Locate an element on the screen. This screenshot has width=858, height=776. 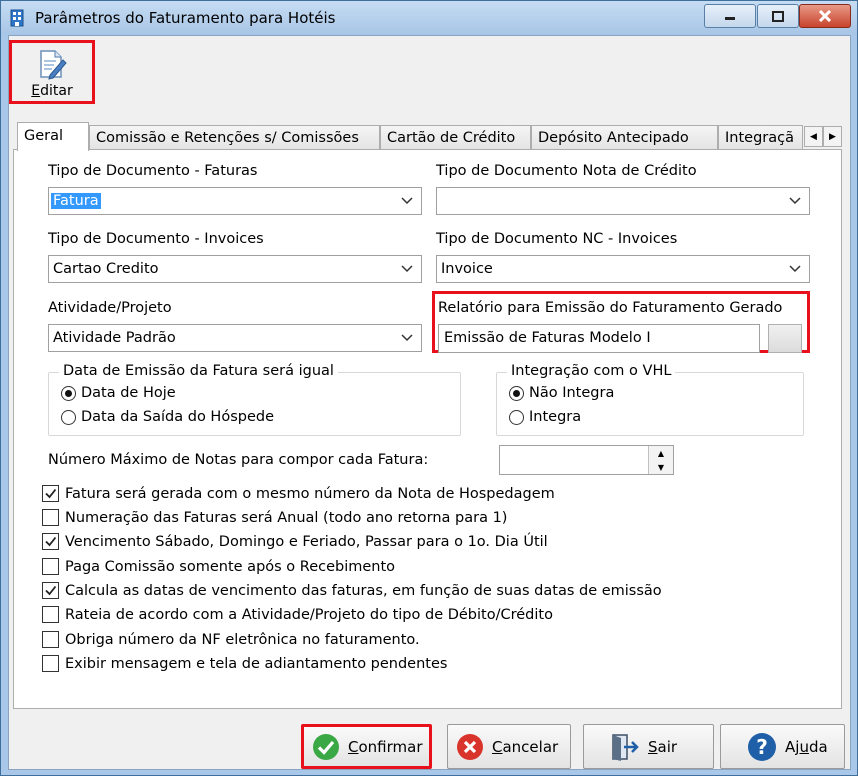
edit-label: Editar is located at coordinates (52, 91).